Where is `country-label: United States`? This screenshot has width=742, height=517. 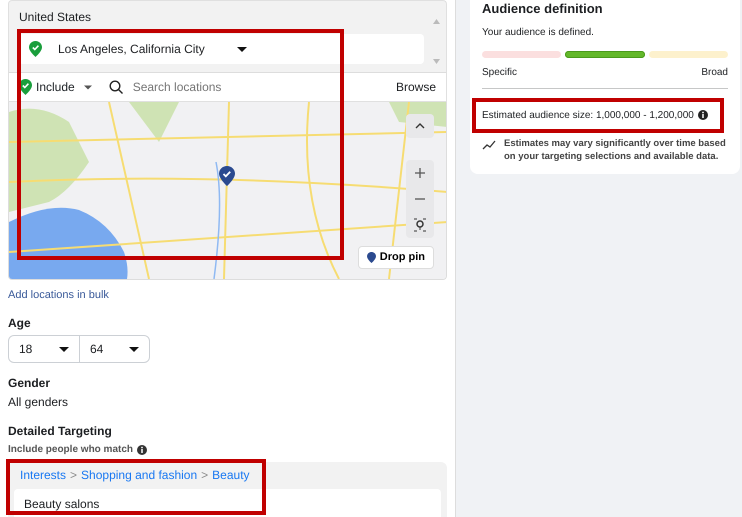
country-label: United States is located at coordinates (55, 17).